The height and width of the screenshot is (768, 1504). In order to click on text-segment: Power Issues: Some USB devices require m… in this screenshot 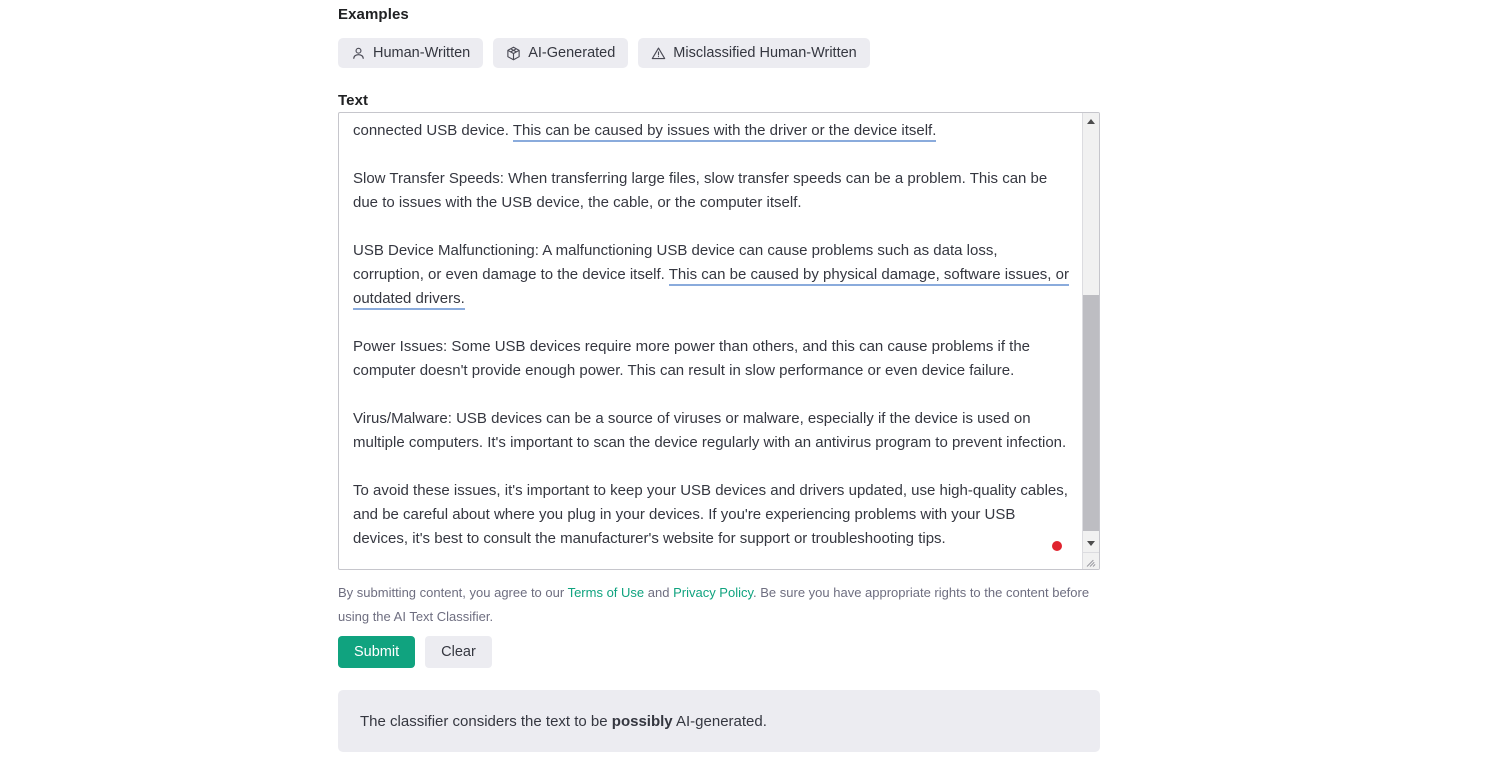, I will do `click(691, 358)`.